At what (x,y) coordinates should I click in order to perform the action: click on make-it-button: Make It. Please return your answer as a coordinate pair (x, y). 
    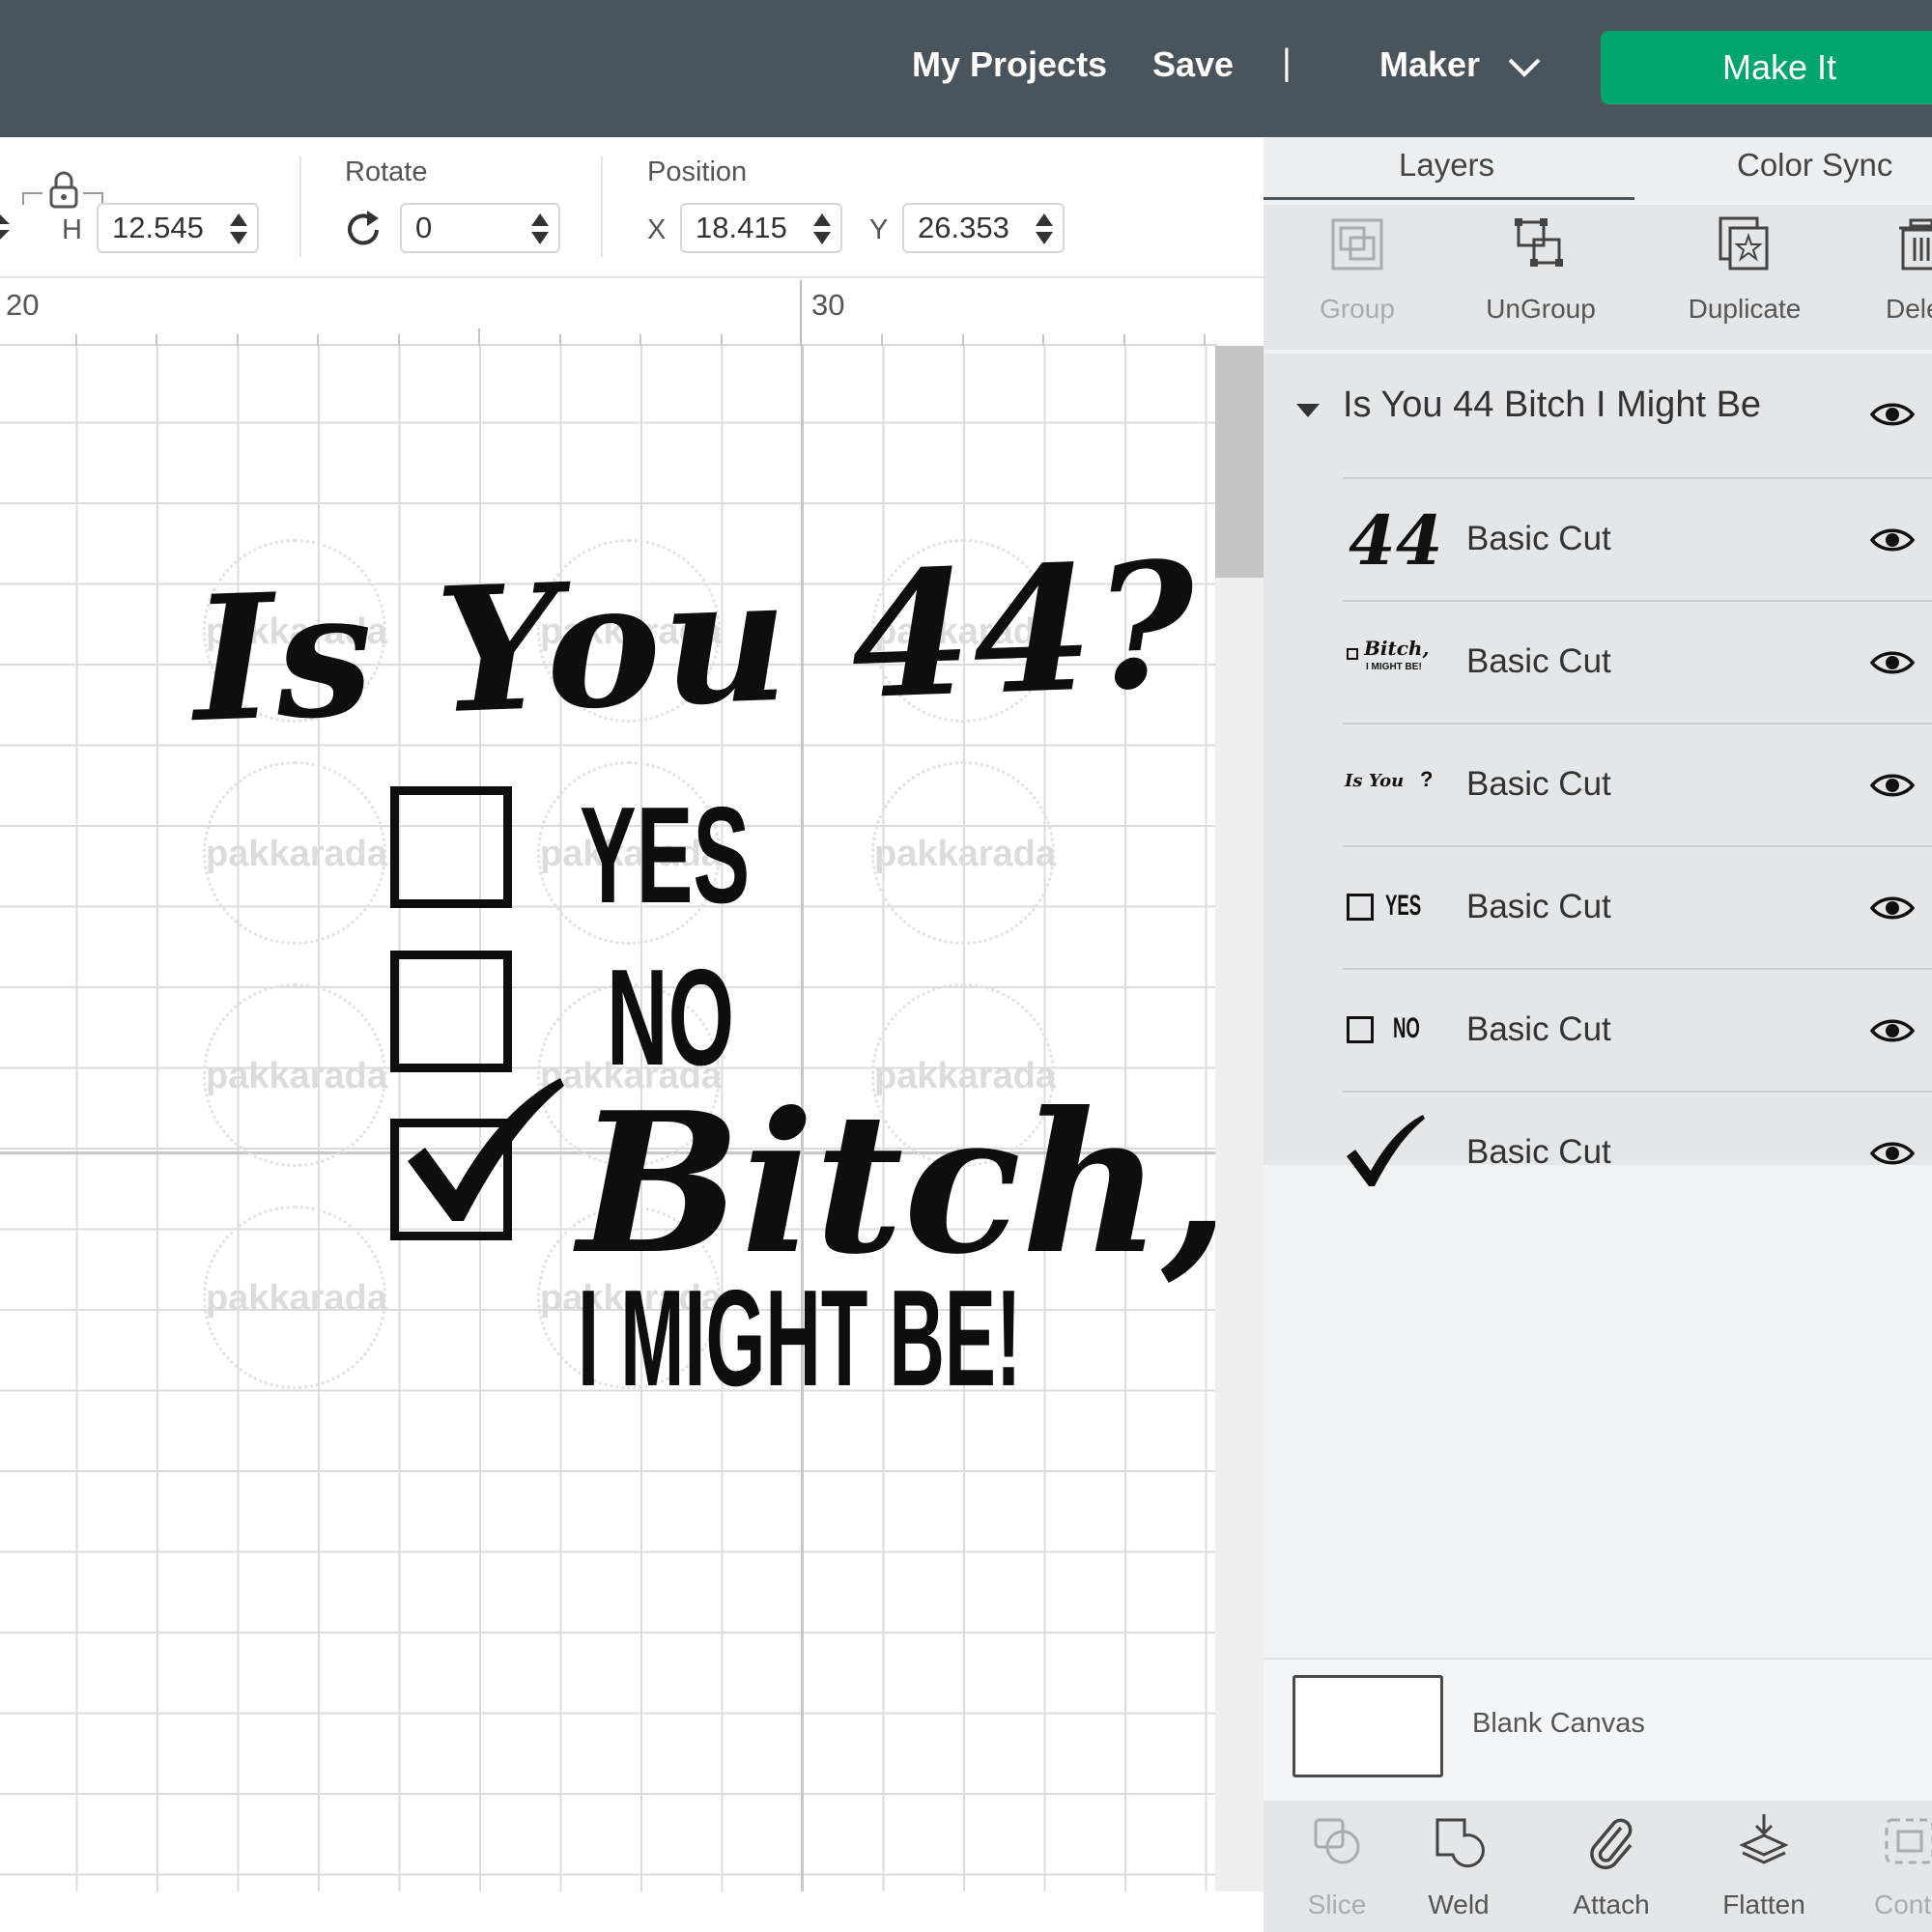
    Looking at the image, I should click on (1766, 67).